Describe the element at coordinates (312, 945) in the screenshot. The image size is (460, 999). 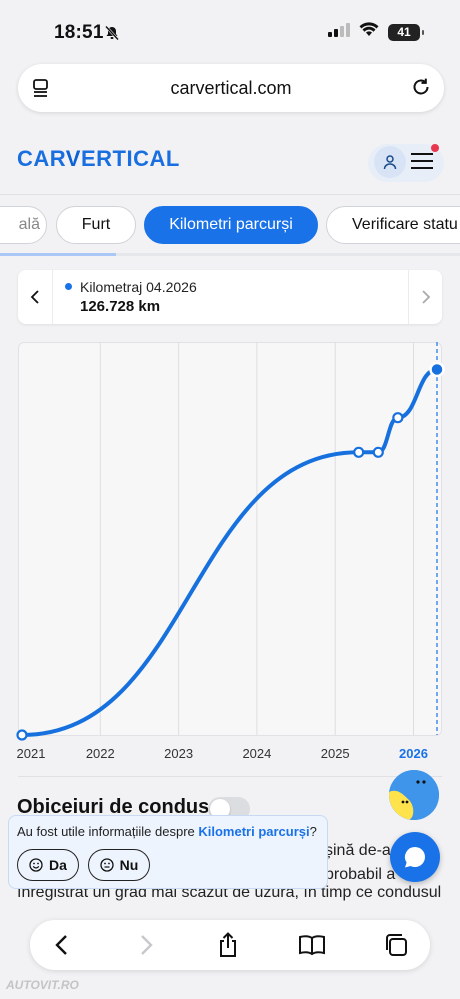
I see `bookmarks-icon` at that location.